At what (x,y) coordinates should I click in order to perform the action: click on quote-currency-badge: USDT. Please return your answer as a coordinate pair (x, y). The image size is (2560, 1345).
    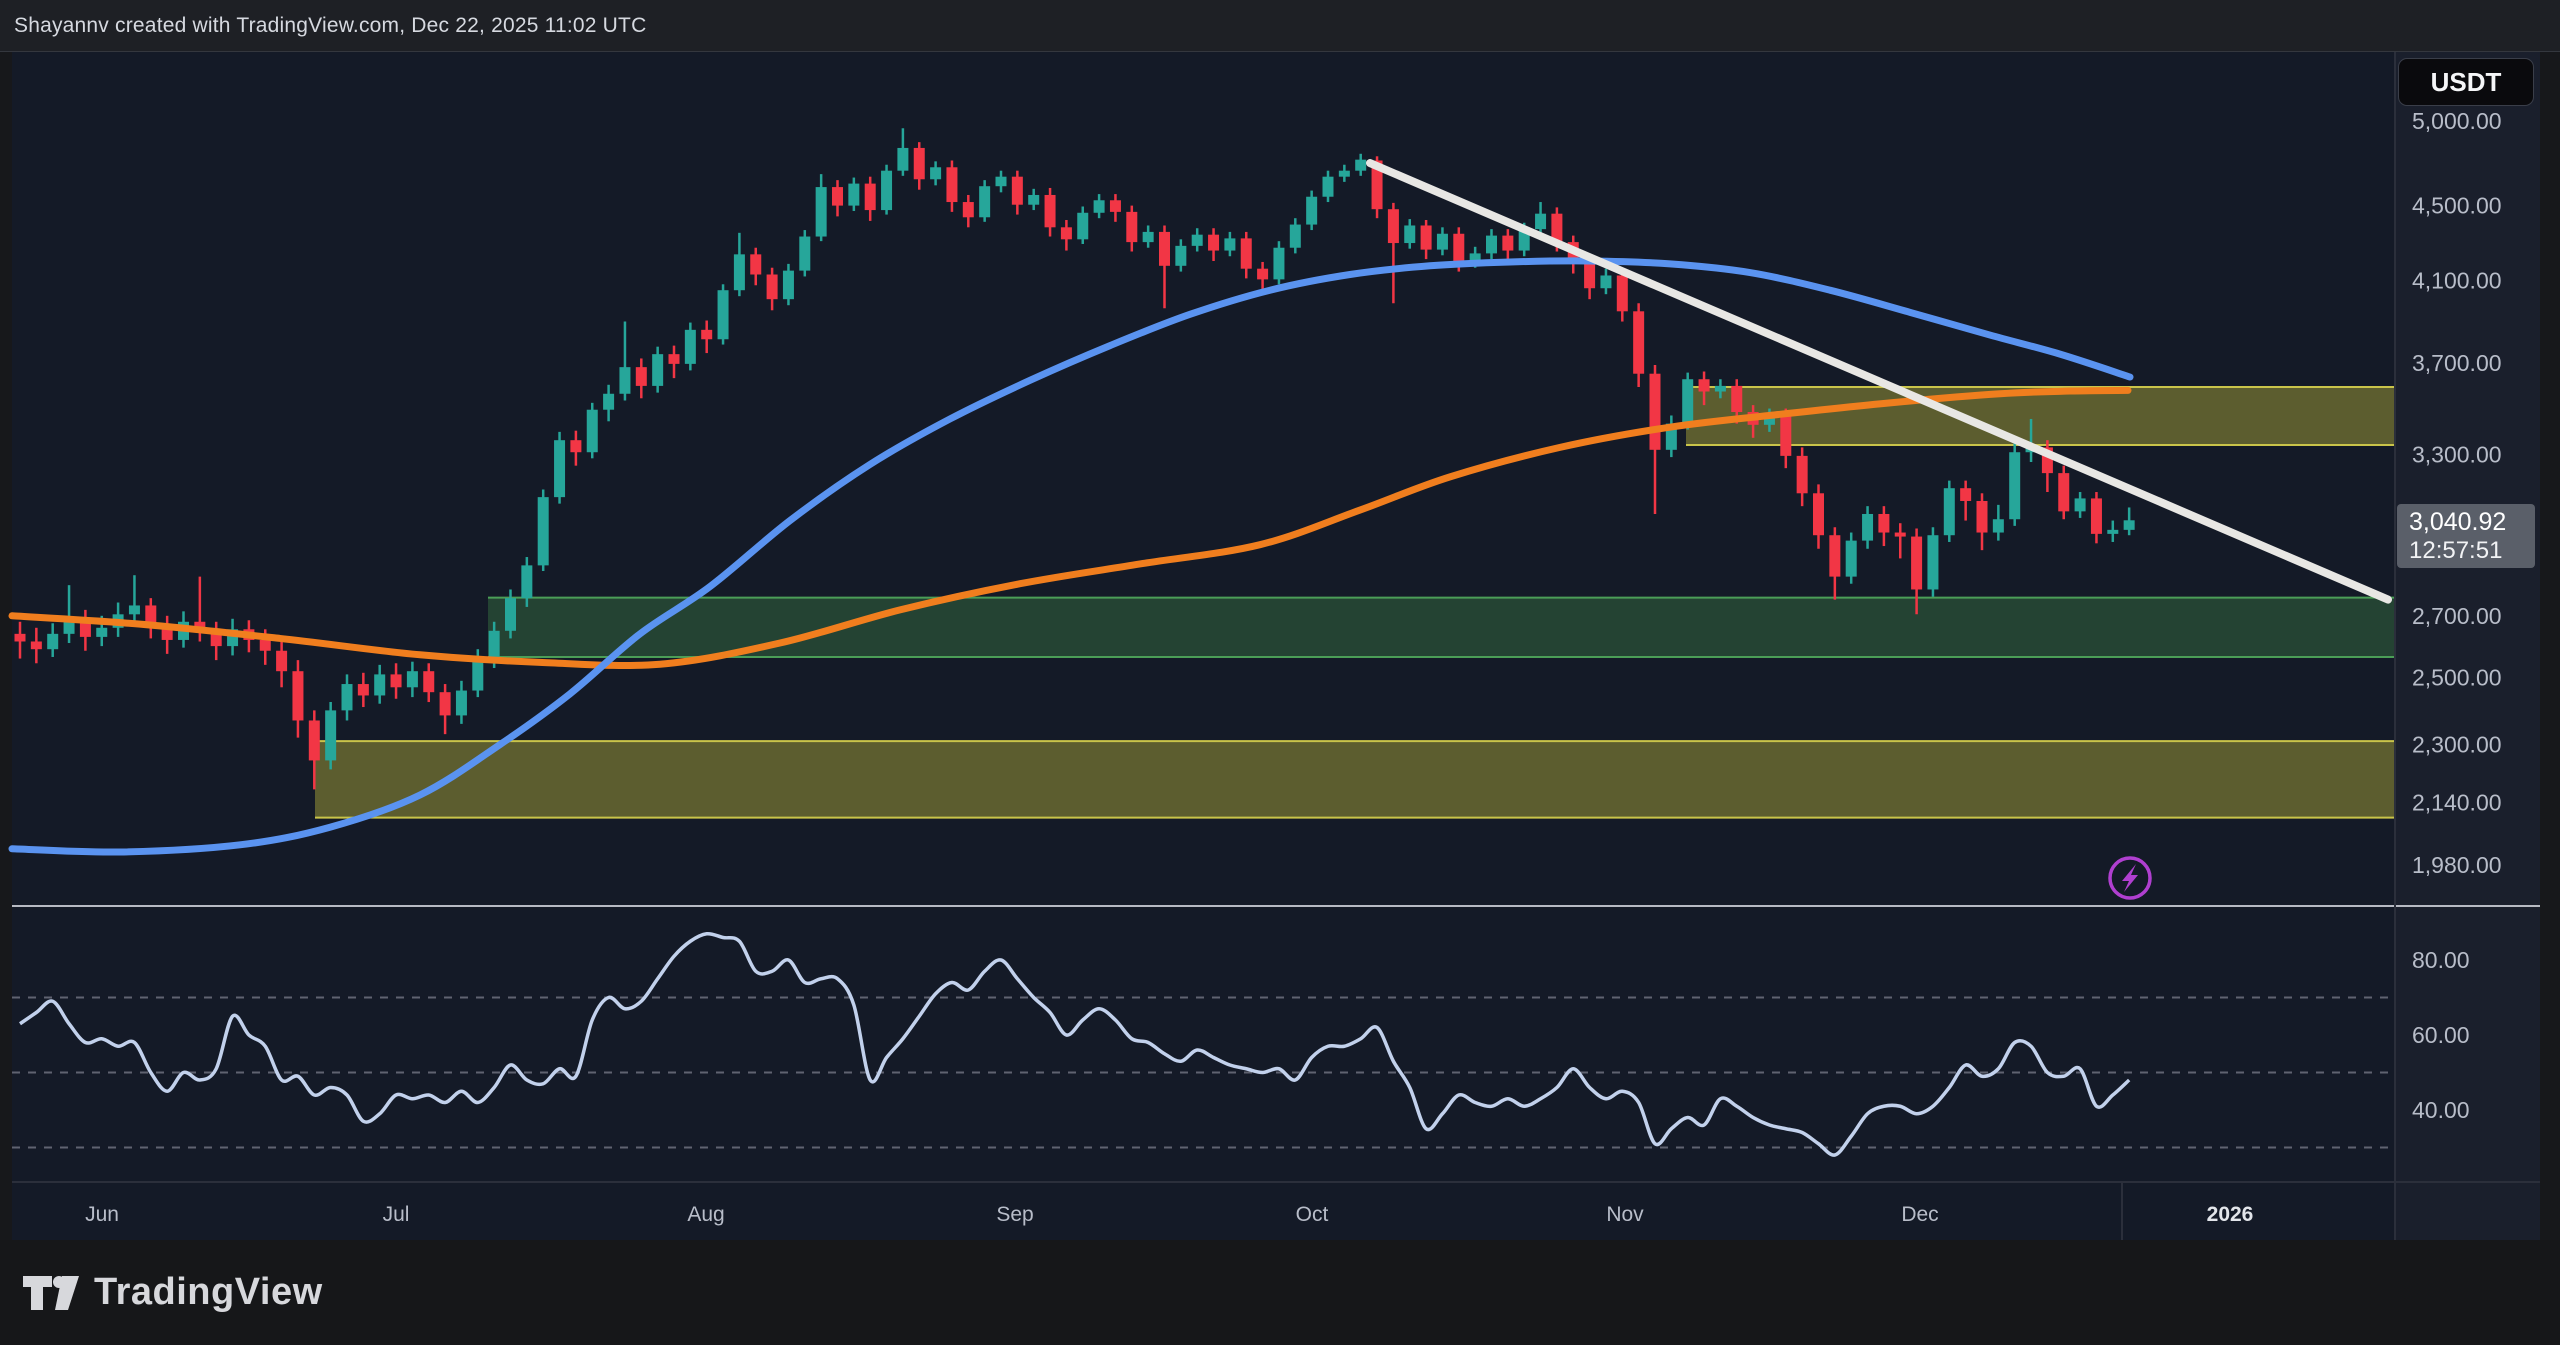
    Looking at the image, I should click on (2466, 82).